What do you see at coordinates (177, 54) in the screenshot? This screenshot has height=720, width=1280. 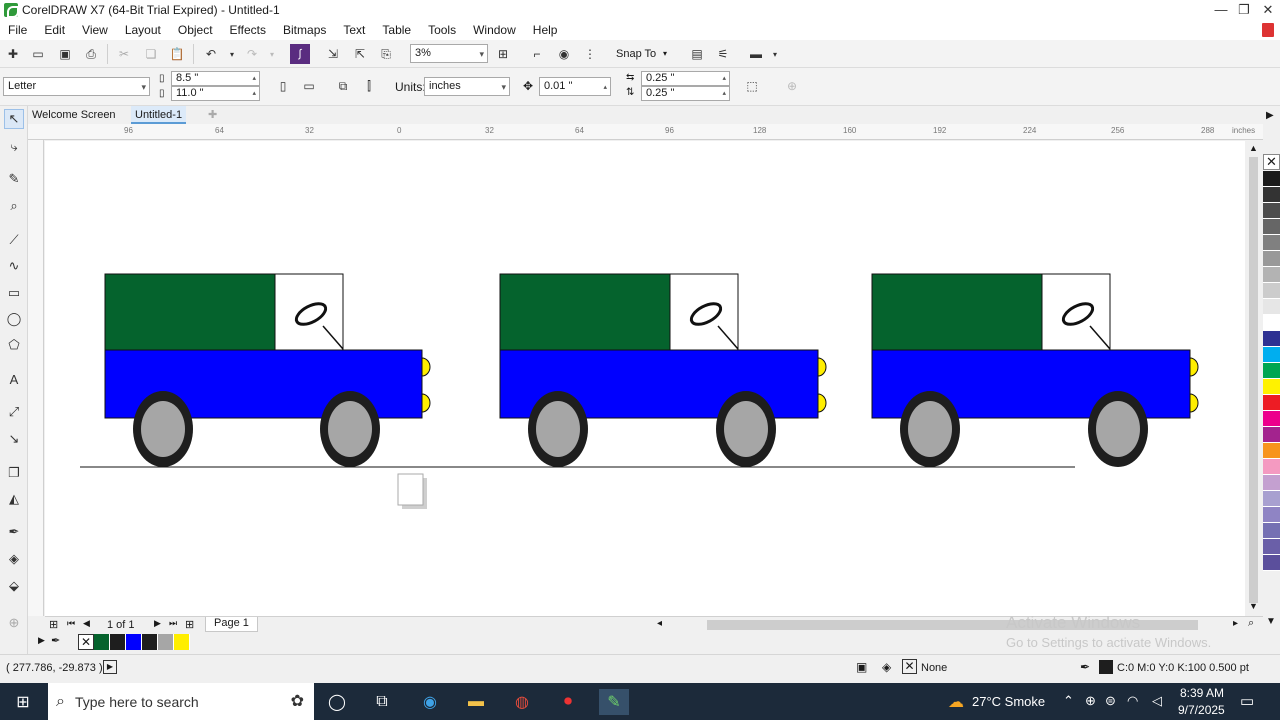 I see `paste-icon: 📋` at bounding box center [177, 54].